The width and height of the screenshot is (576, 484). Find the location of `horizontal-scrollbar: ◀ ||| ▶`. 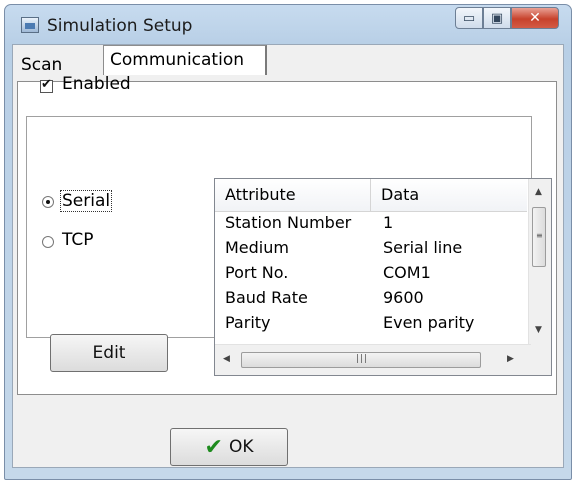

horizontal-scrollbar: ◀ ||| ▶ is located at coordinates (373, 359).